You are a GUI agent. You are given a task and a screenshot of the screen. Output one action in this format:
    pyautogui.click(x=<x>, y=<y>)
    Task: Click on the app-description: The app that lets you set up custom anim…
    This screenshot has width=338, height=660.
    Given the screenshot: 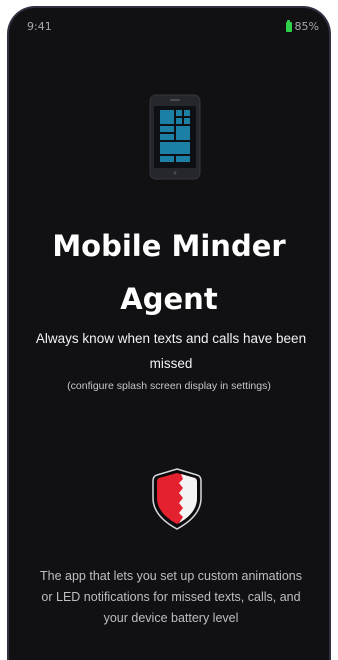 What is the action you would take?
    pyautogui.click(x=171, y=597)
    